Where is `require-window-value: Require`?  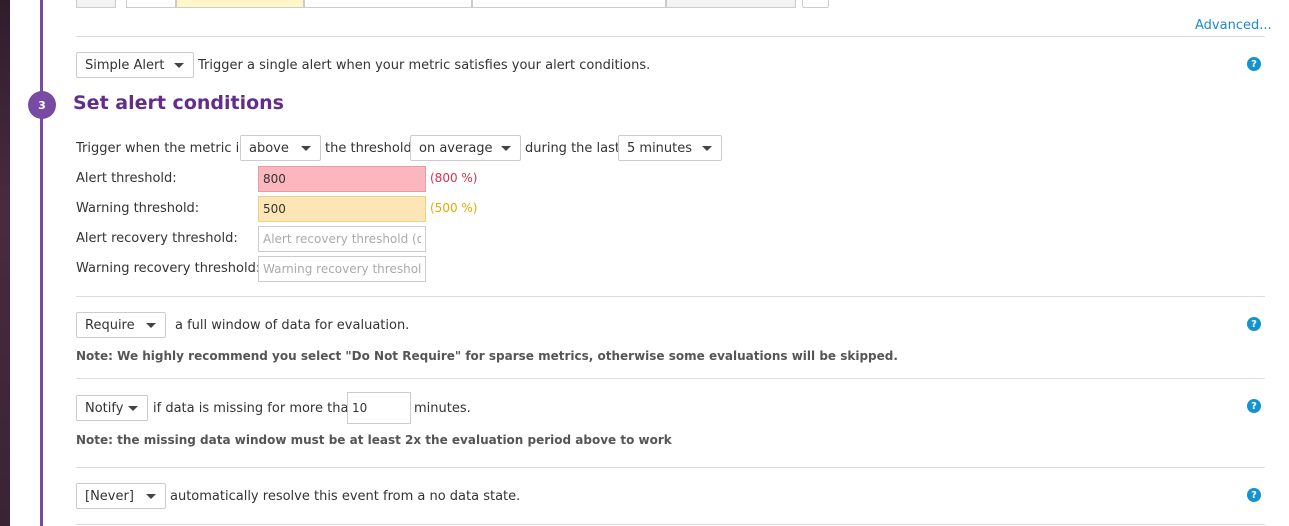
require-window-value: Require is located at coordinates (110, 325).